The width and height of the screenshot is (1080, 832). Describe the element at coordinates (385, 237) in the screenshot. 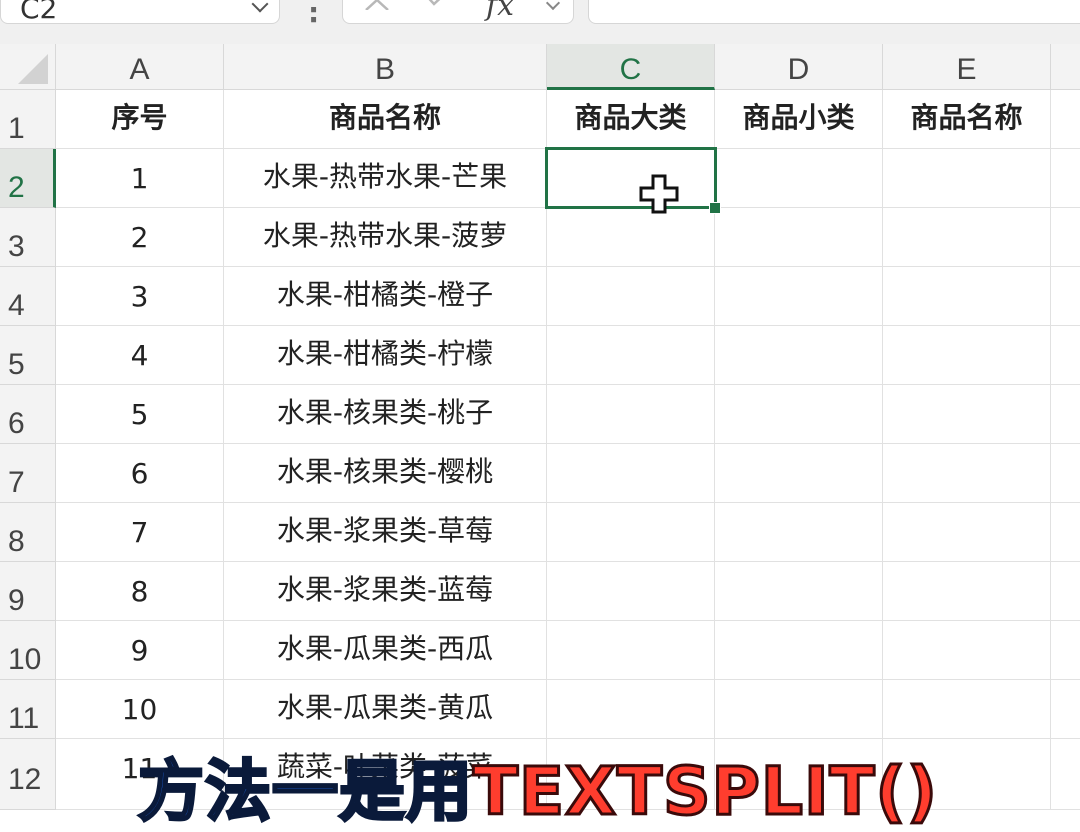

I see `cell-b3: 水果-热带水果-菠萝` at that location.